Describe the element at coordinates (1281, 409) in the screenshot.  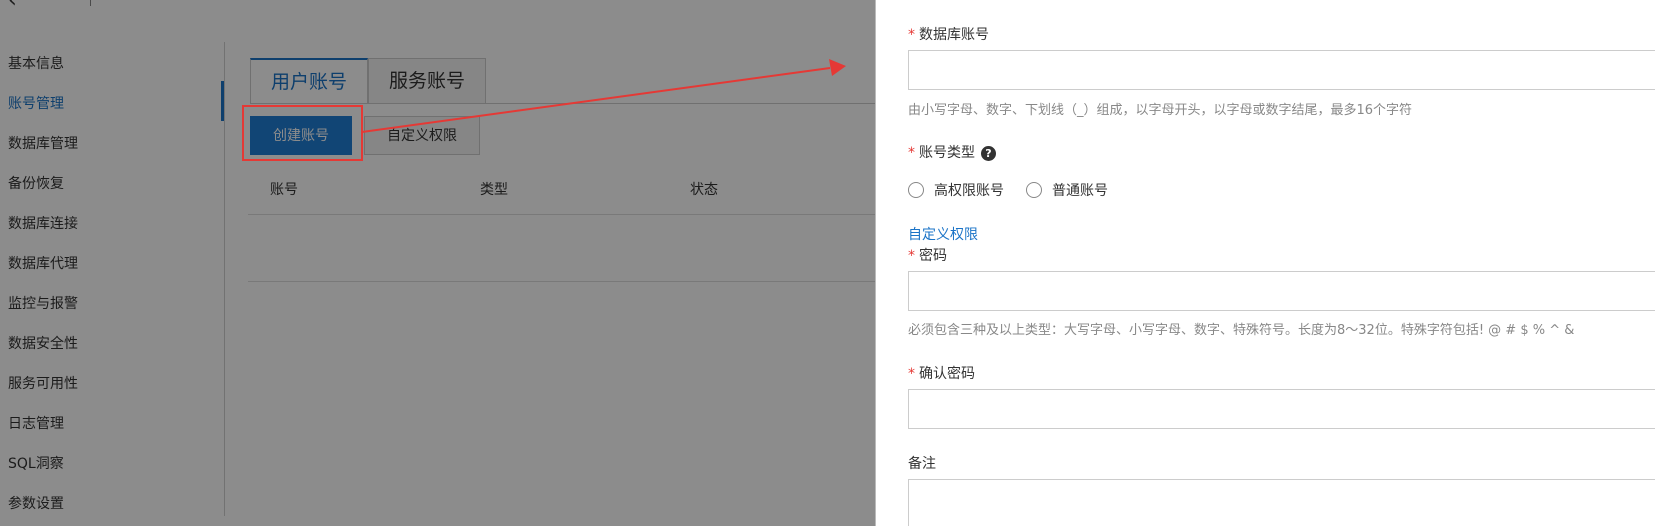
I see `confirm-password-input` at that location.